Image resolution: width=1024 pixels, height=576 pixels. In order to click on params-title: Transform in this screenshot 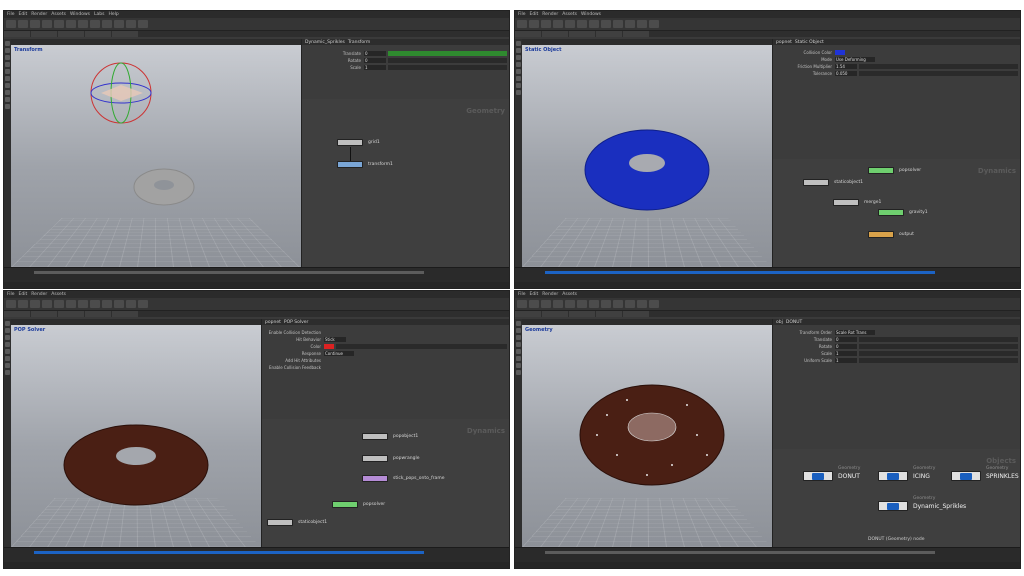, I will do `click(359, 42)`.